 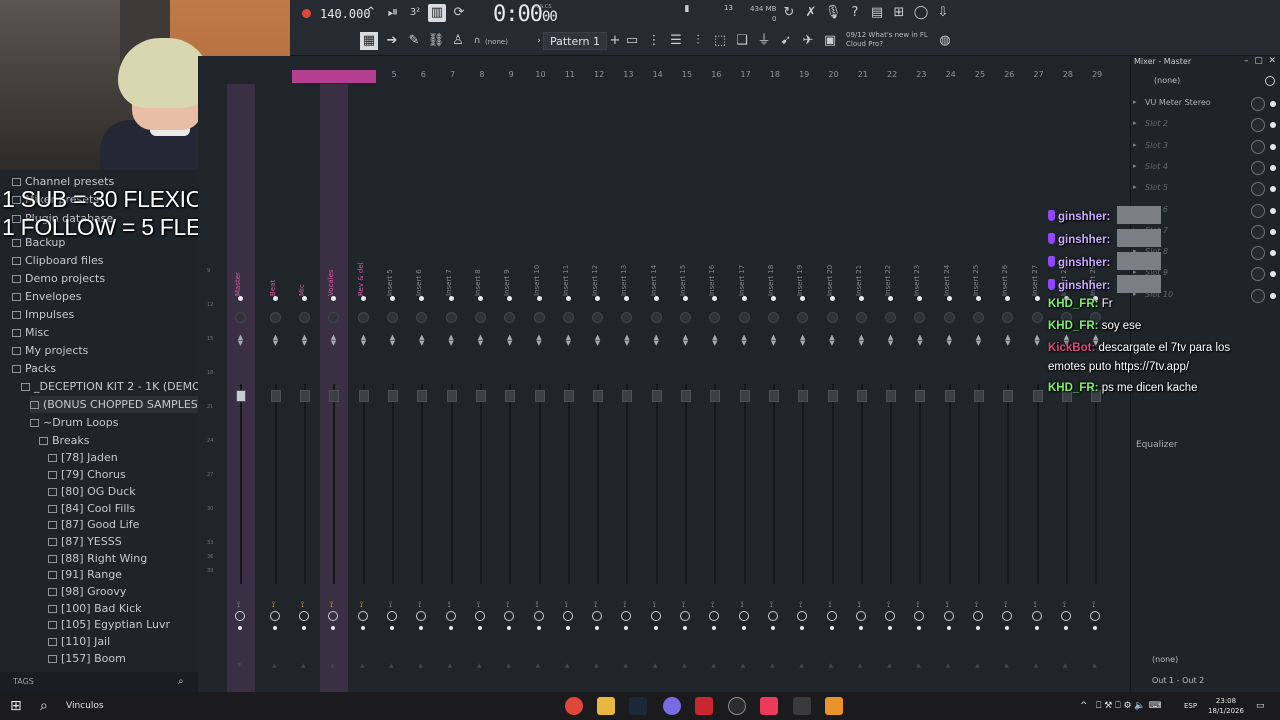 I want to click on magnet-icon: ∩, so click(x=477, y=41).